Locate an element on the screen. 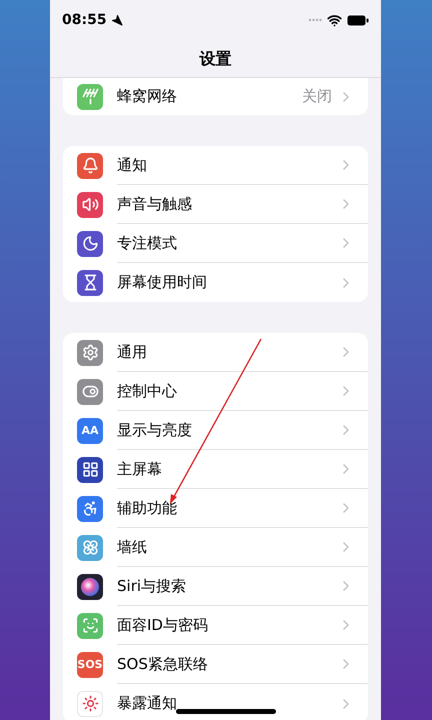 This screenshot has width=432, height=720. moon-icon is located at coordinates (90, 243).